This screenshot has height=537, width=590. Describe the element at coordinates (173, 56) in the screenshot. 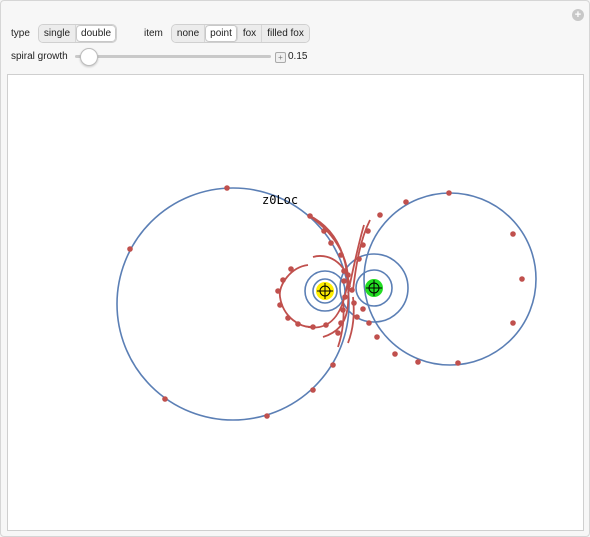

I see `spiral-growth-slider-track` at that location.